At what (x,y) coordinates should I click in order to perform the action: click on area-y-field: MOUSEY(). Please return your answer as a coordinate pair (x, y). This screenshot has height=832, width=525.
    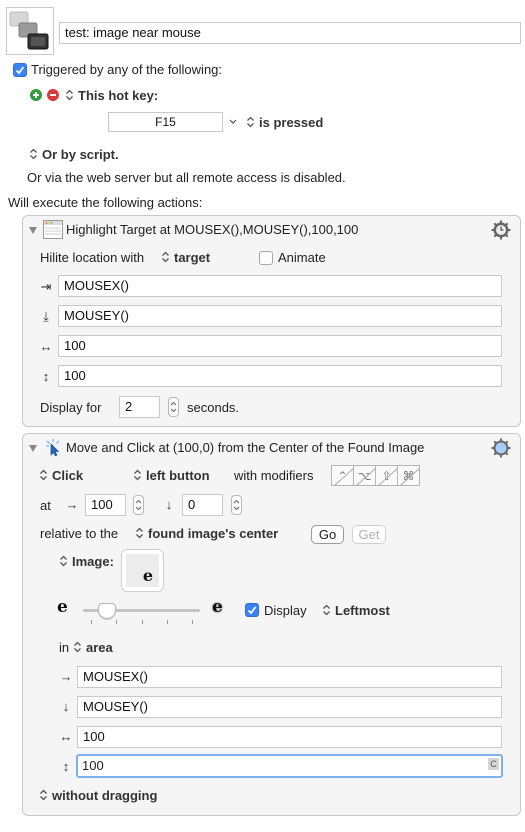
    Looking at the image, I should click on (289, 707).